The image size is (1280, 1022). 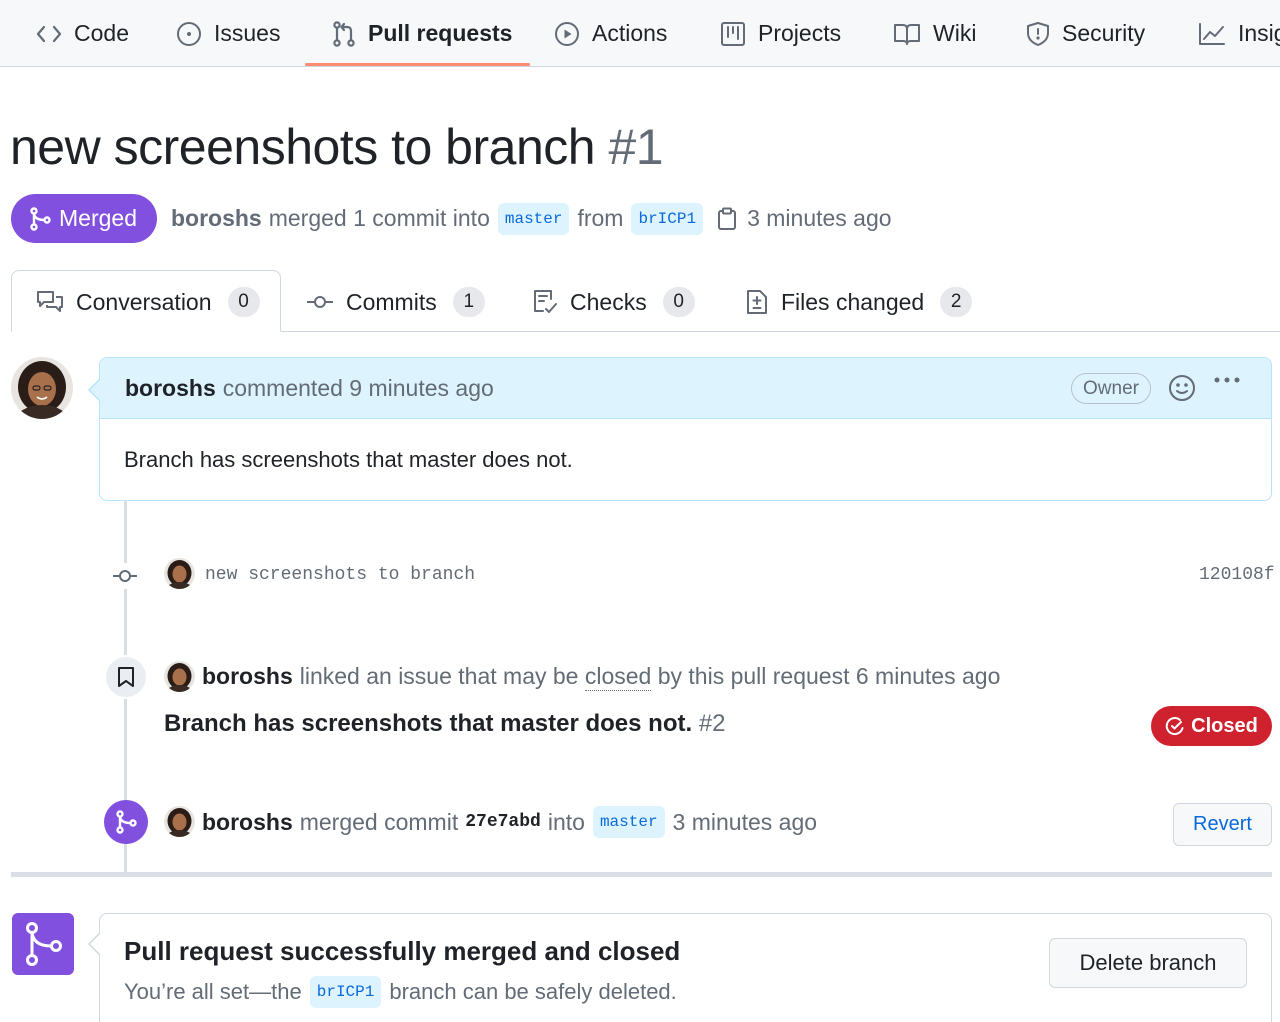 What do you see at coordinates (800, 33) in the screenshot?
I see `nav-projects-label: Projects` at bounding box center [800, 33].